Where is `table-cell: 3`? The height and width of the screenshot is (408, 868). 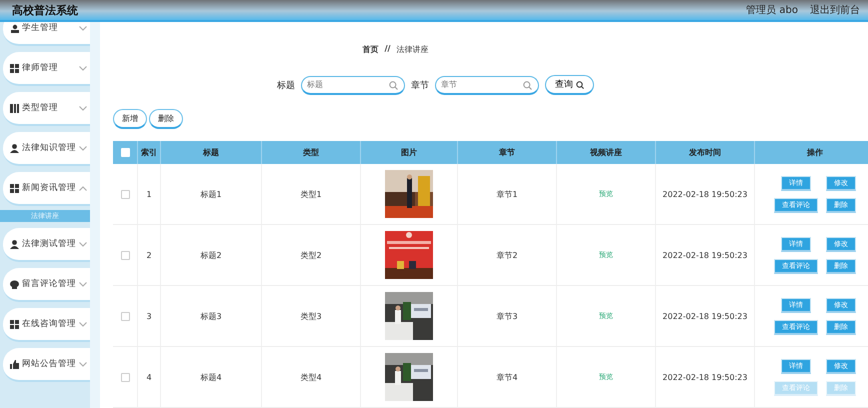 table-cell: 3 is located at coordinates (149, 316).